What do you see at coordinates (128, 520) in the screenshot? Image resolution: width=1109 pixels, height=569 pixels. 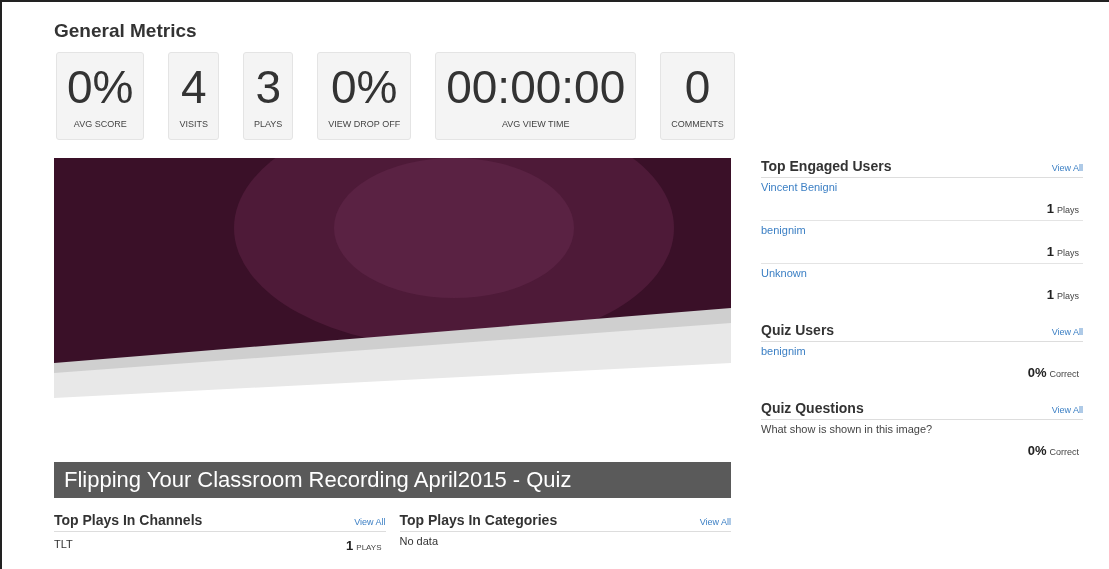 I see `panel-title: Top Plays In Channels` at bounding box center [128, 520].